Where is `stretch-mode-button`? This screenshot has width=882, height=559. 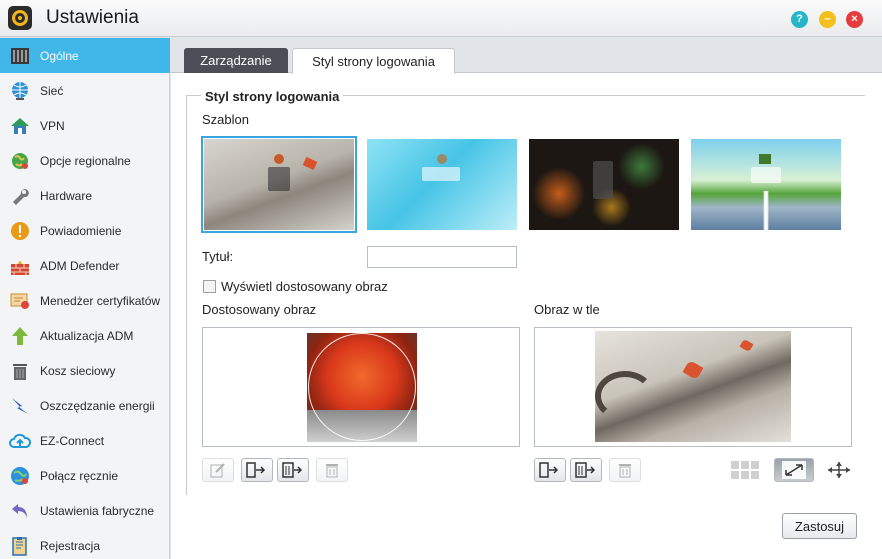
stretch-mode-button is located at coordinates (794, 470).